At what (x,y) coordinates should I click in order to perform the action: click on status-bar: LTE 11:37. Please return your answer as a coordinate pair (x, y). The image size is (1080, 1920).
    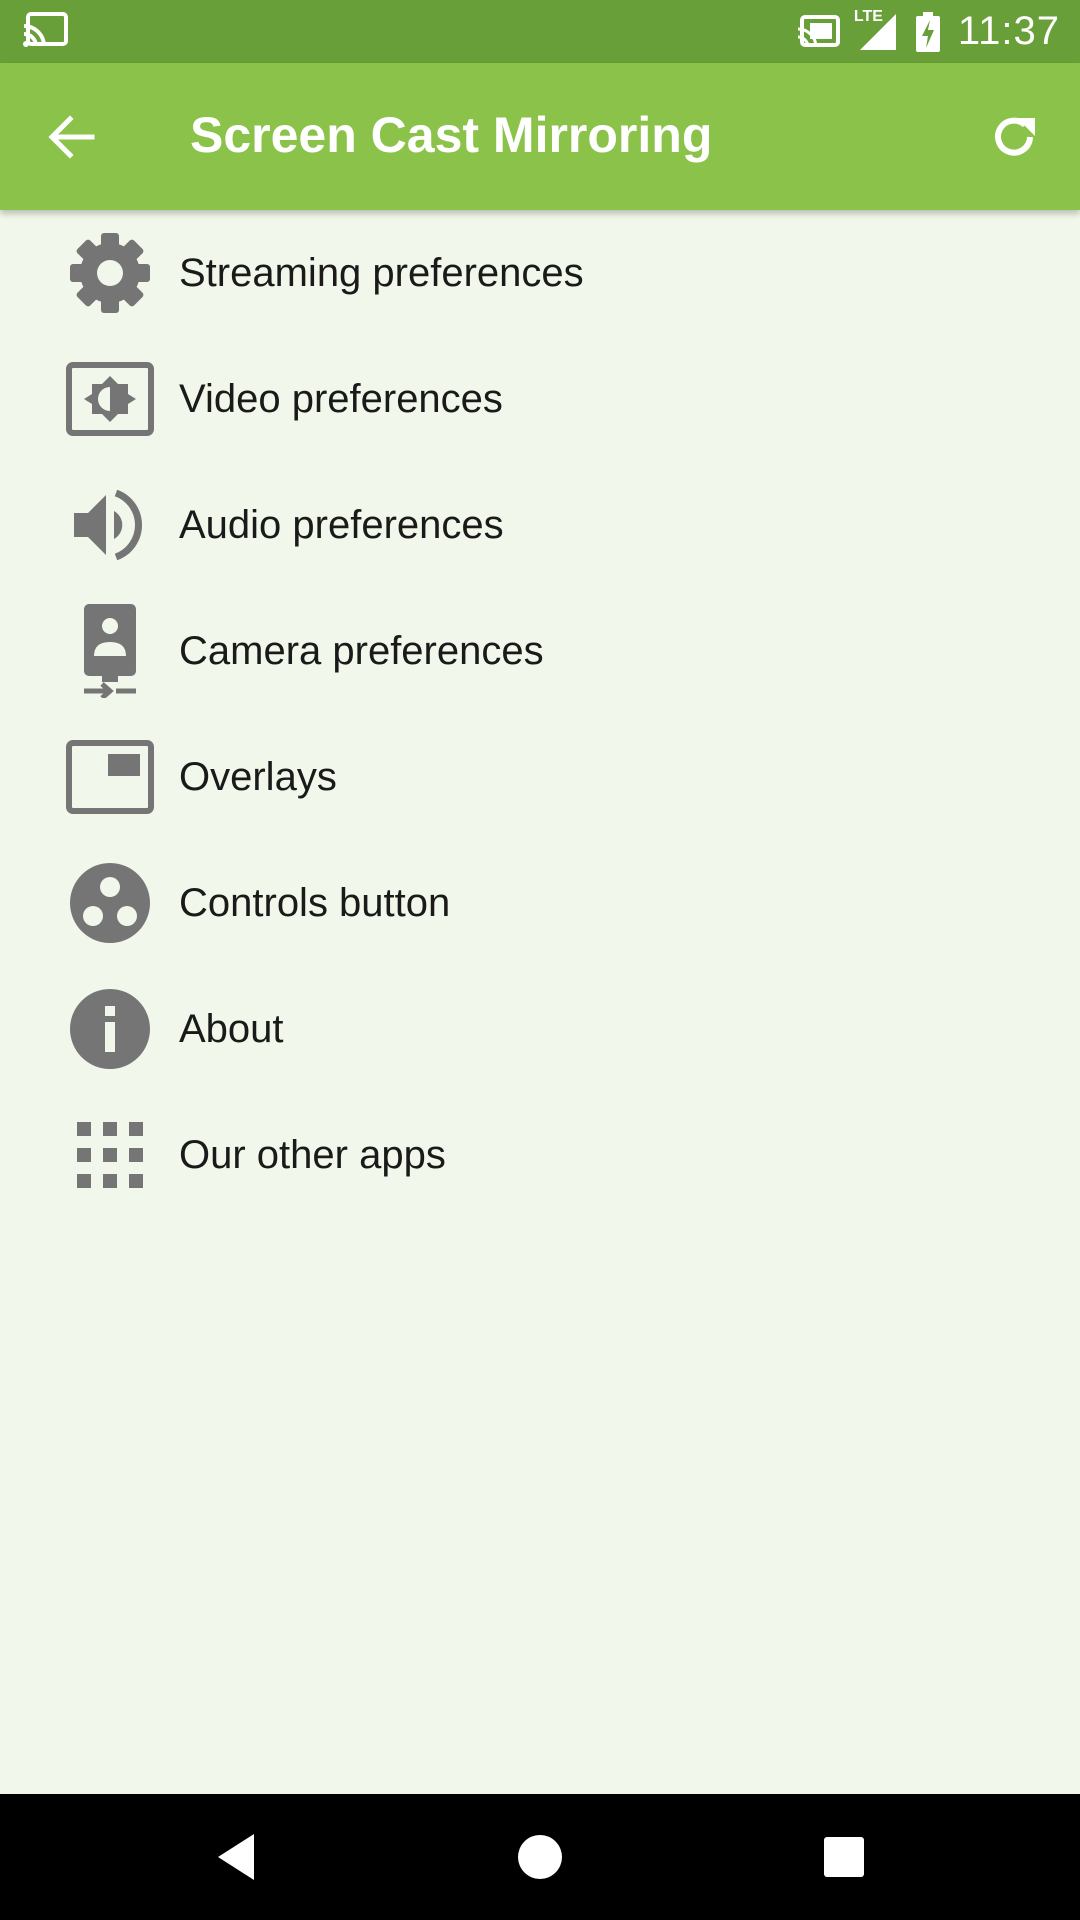
    Looking at the image, I should click on (540, 31).